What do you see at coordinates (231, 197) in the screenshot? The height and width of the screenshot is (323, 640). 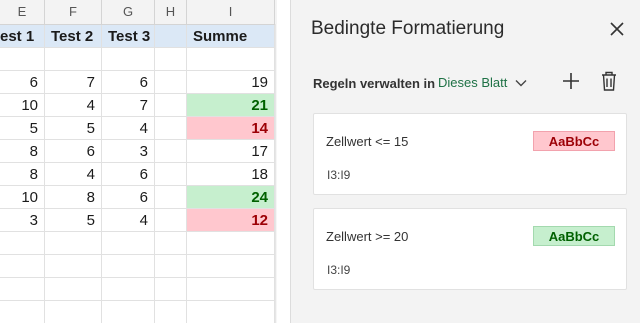 I see `cell-i: 24` at bounding box center [231, 197].